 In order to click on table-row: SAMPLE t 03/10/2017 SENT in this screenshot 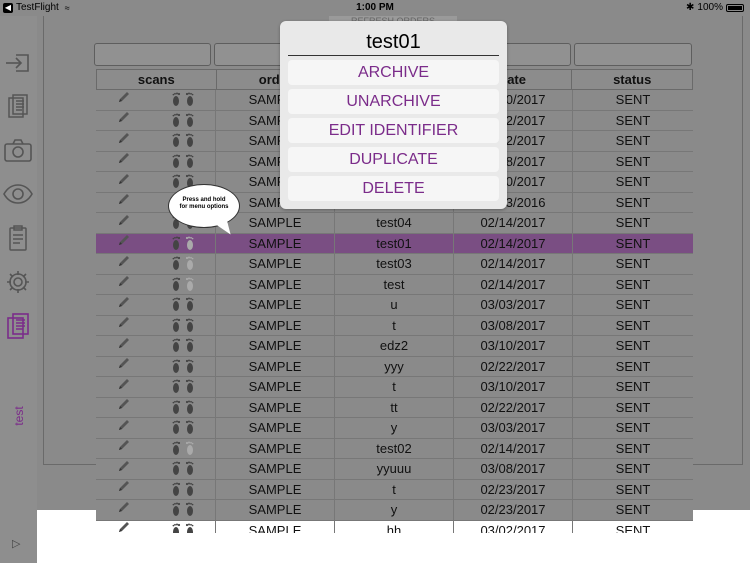, I will do `click(394, 387)`.